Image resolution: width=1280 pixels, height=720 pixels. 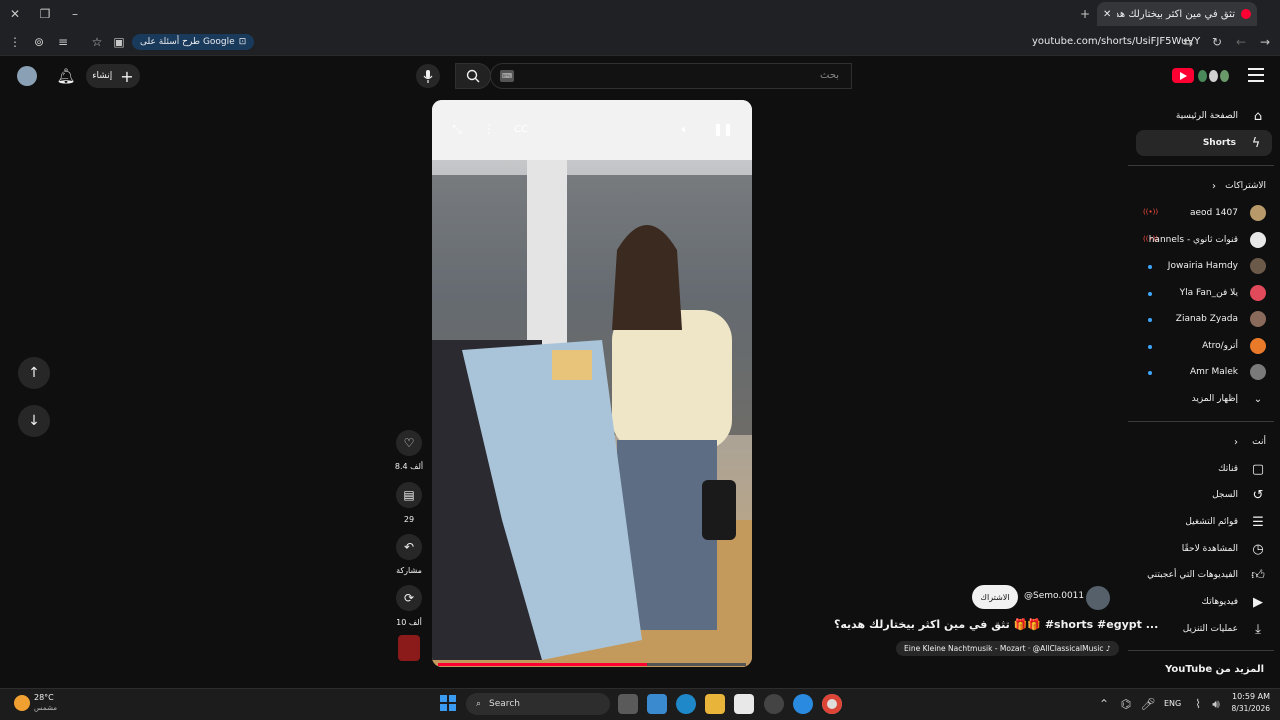 I want to click on network-icon: ⌬, so click(x=1126, y=704).